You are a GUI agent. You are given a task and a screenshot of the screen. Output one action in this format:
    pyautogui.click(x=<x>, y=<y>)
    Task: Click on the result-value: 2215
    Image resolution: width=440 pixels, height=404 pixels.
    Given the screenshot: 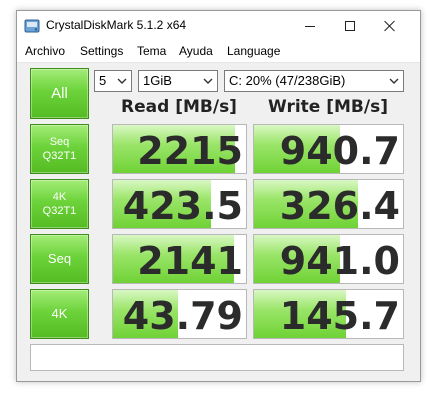 What is the action you would take?
    pyautogui.click(x=190, y=151)
    